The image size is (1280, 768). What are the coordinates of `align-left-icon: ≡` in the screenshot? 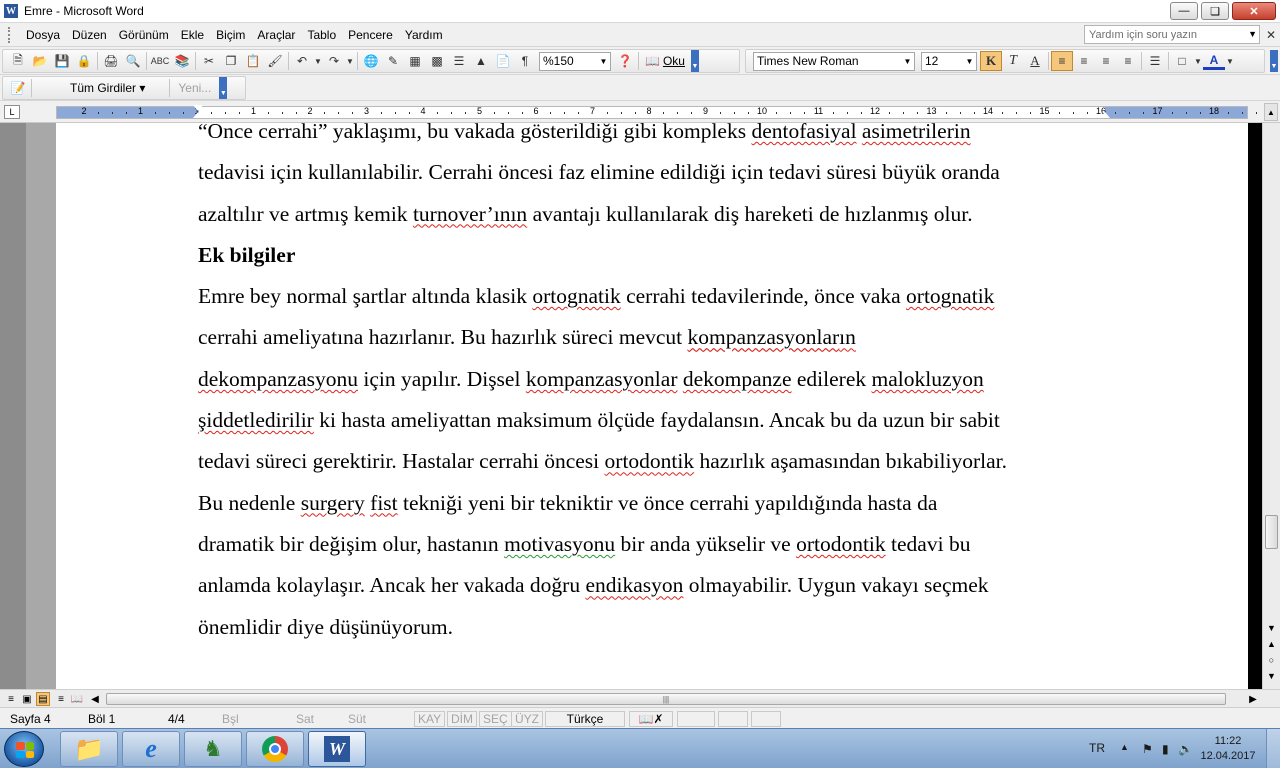 It's located at (1062, 61).